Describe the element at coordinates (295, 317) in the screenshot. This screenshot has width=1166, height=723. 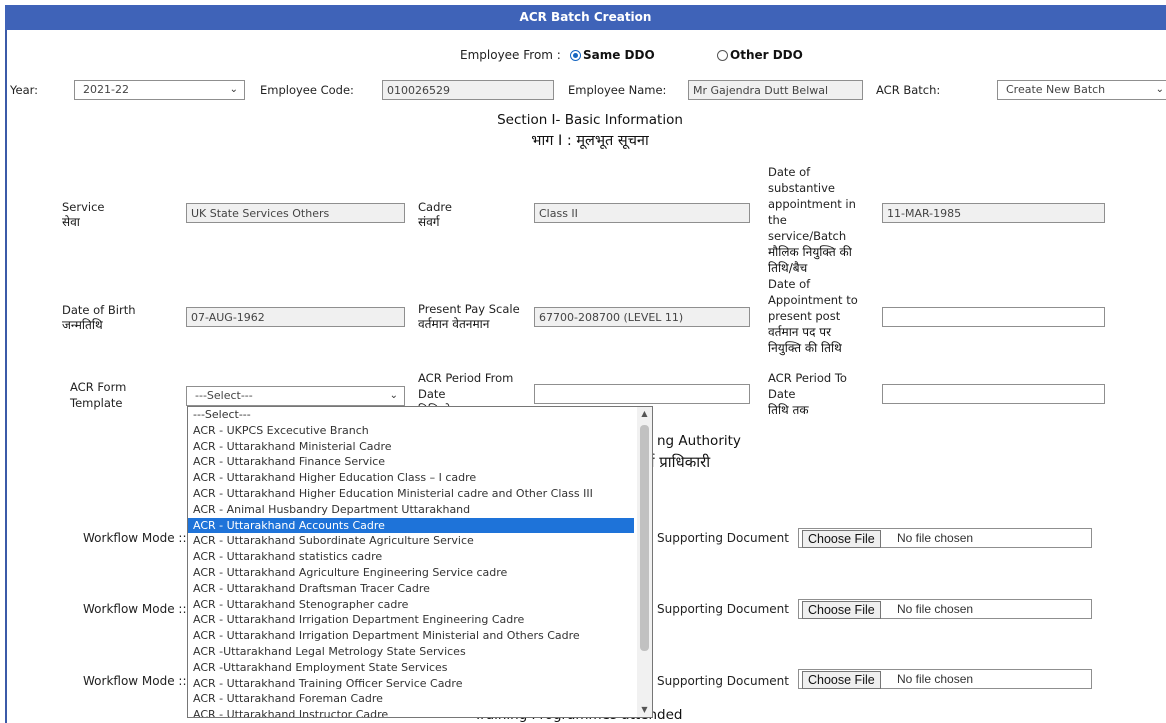
I see `dob-field: 07-AUG-1962` at that location.